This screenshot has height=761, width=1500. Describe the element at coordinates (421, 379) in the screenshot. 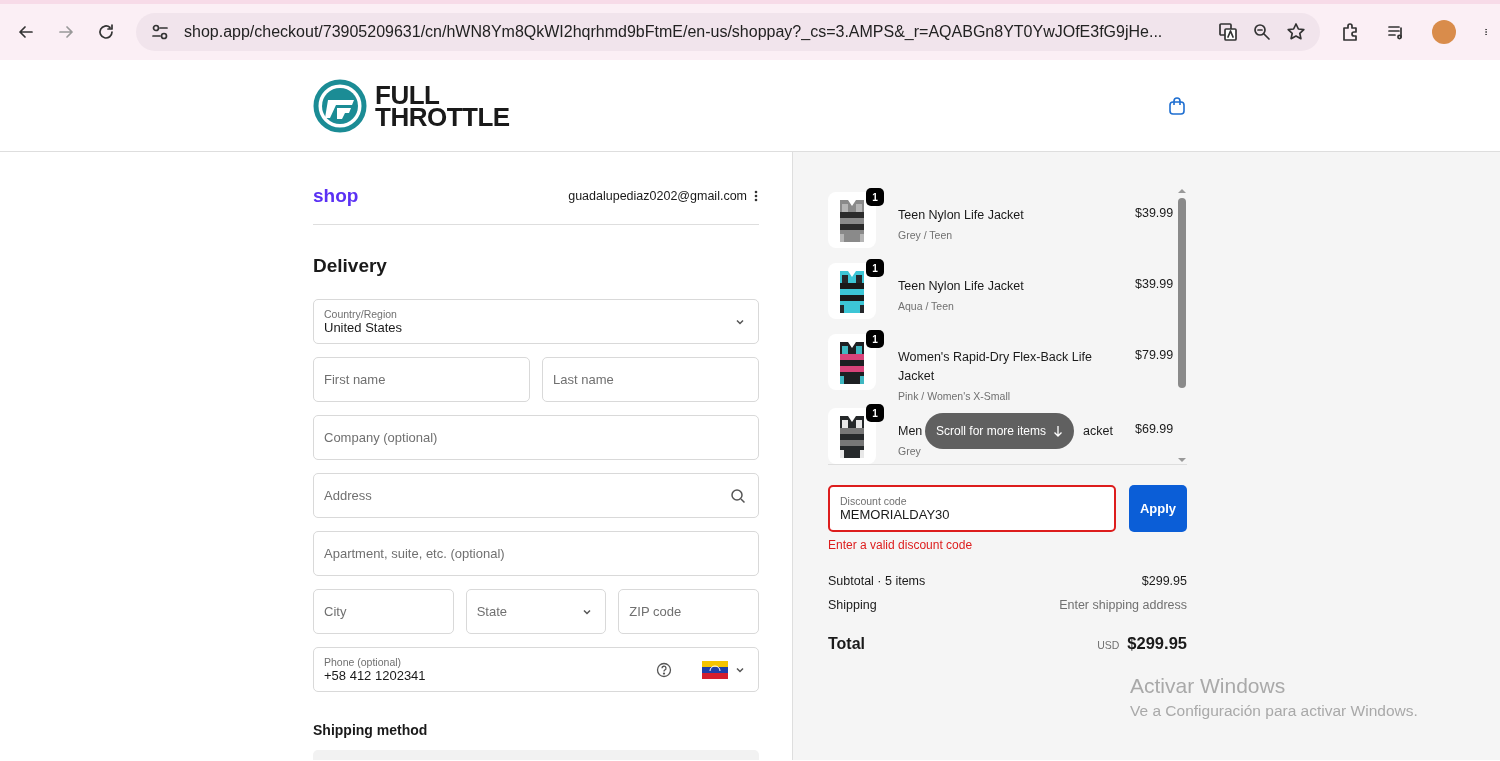

I see `input-field: First name` at that location.